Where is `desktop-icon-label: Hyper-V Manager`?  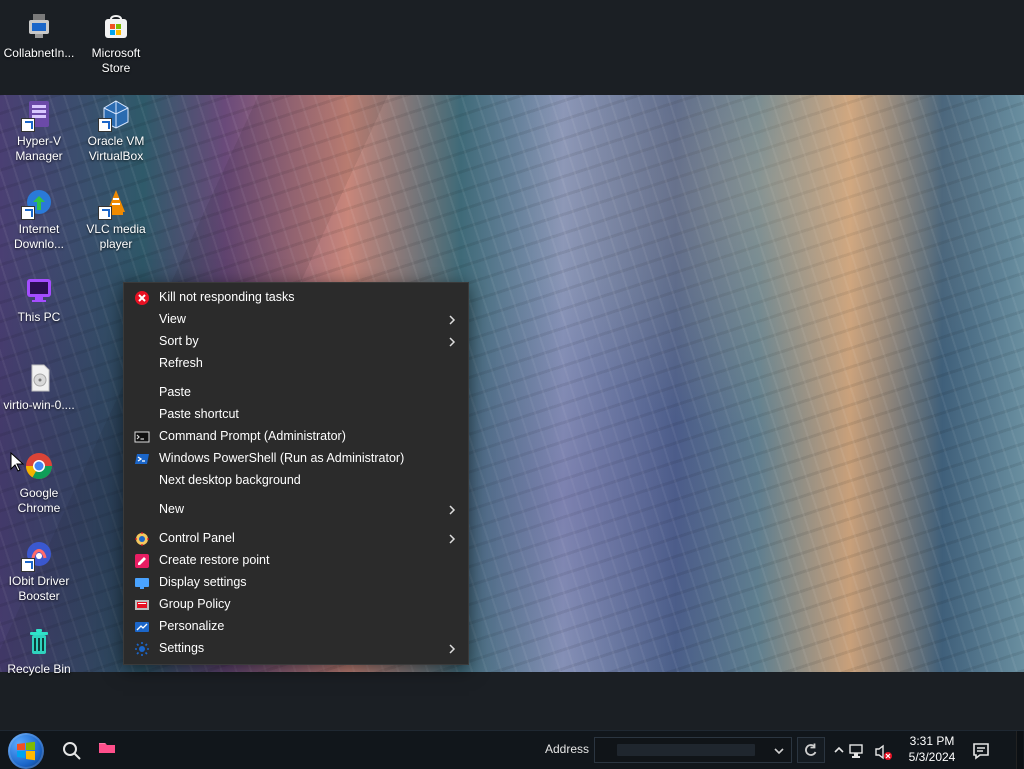 desktop-icon-label: Hyper-V Manager is located at coordinates (39, 148).